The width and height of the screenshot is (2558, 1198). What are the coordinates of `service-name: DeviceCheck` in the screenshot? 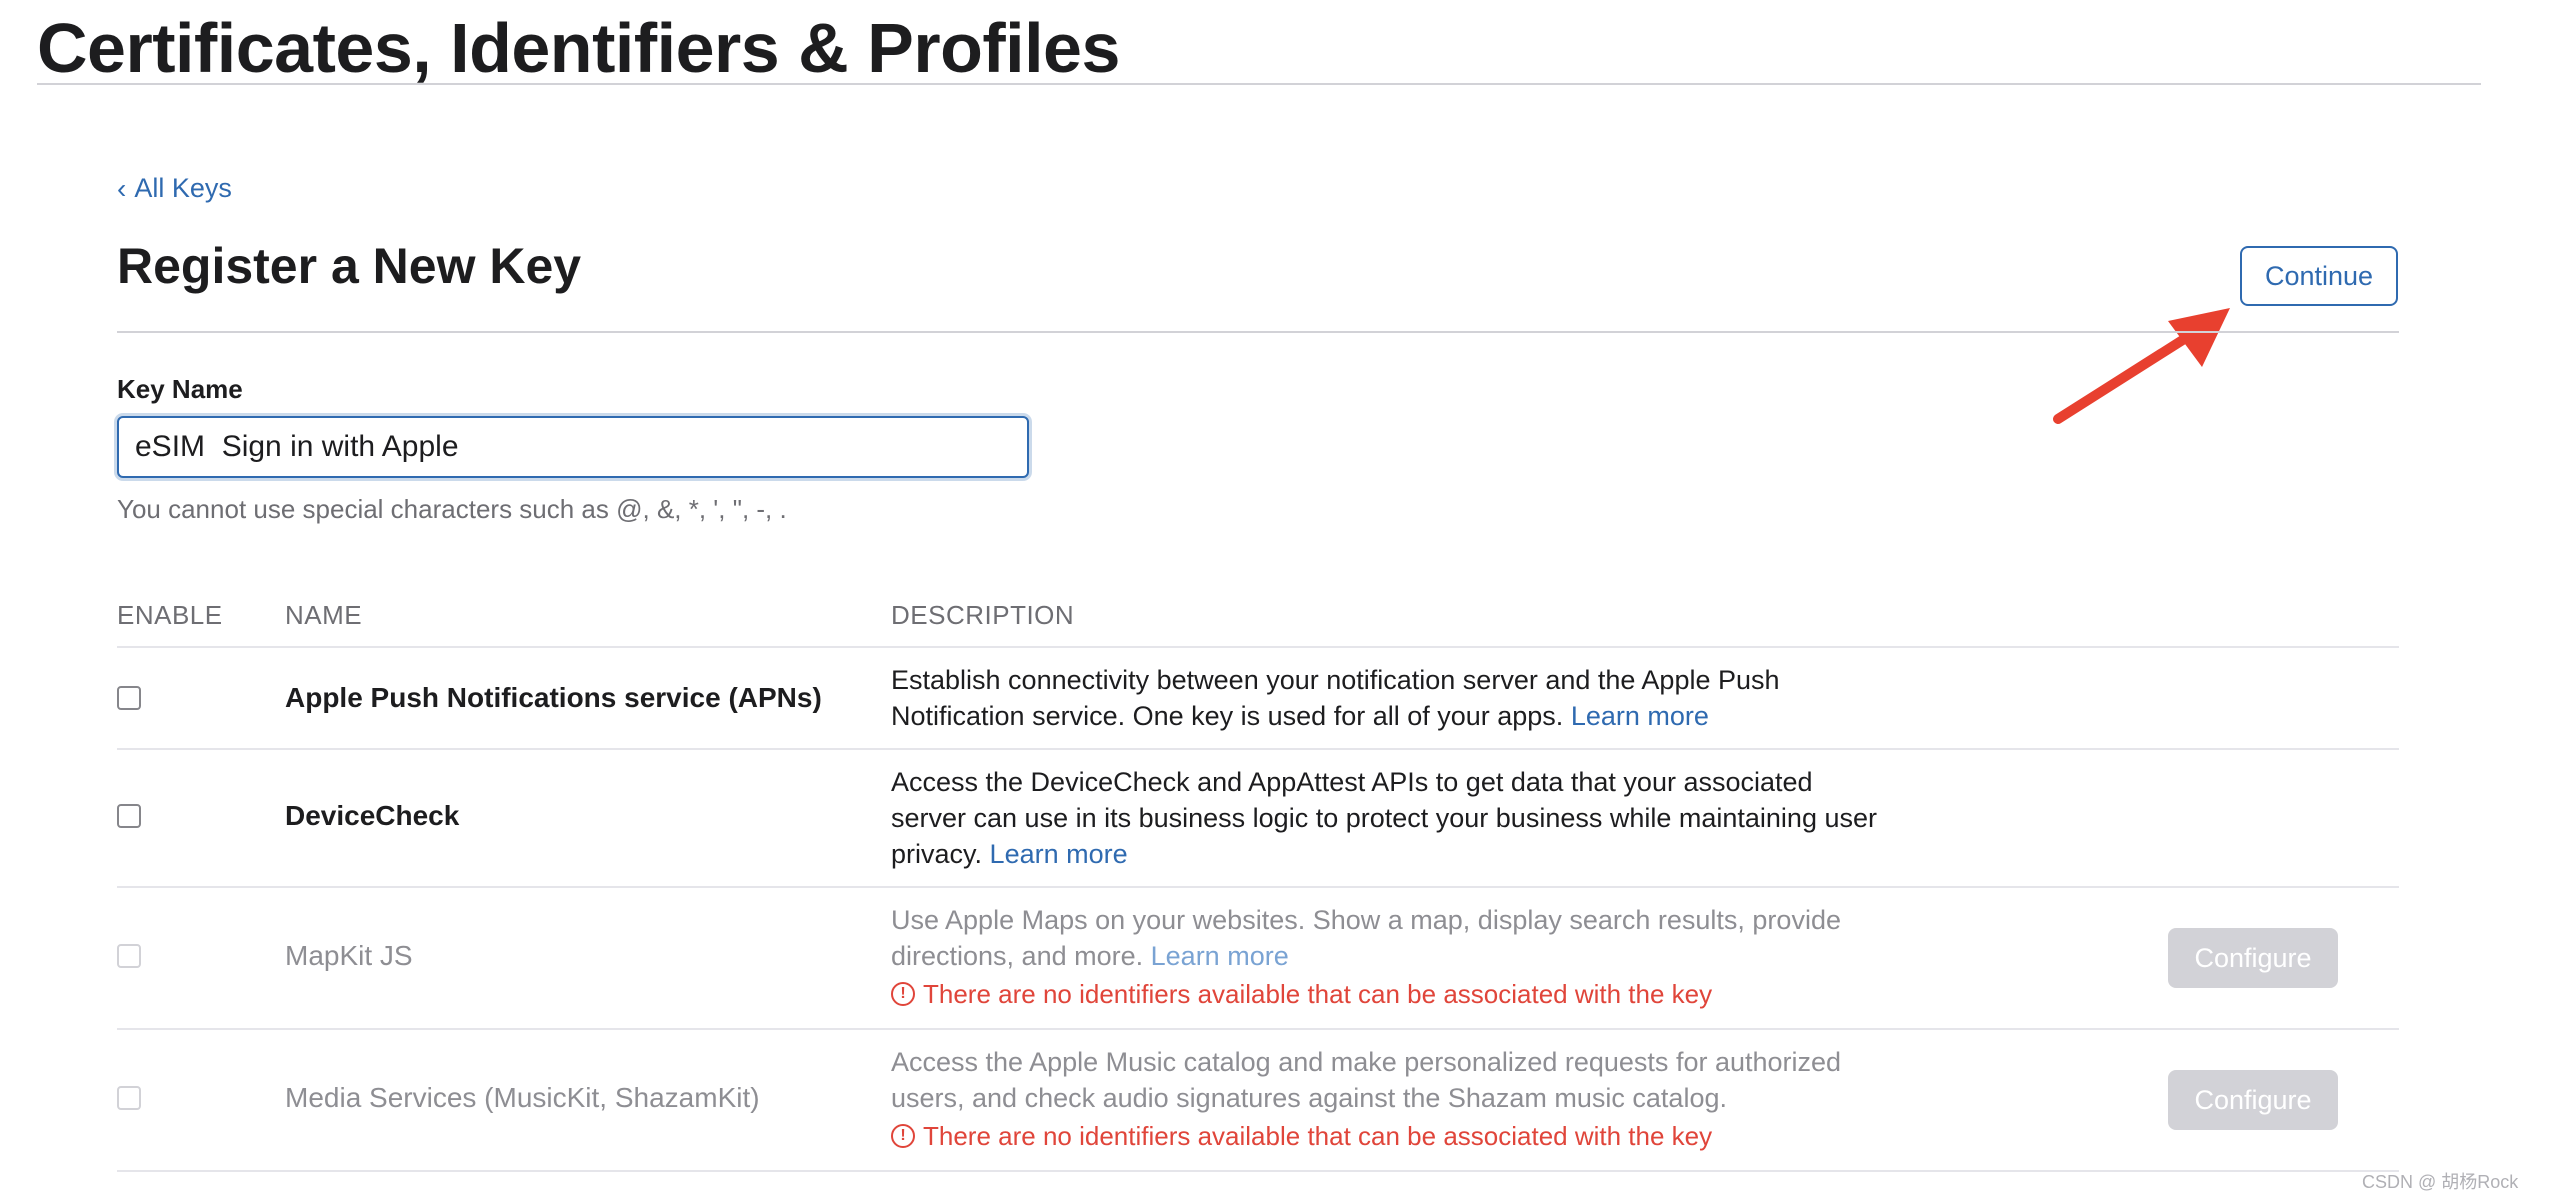 It's located at (372, 815).